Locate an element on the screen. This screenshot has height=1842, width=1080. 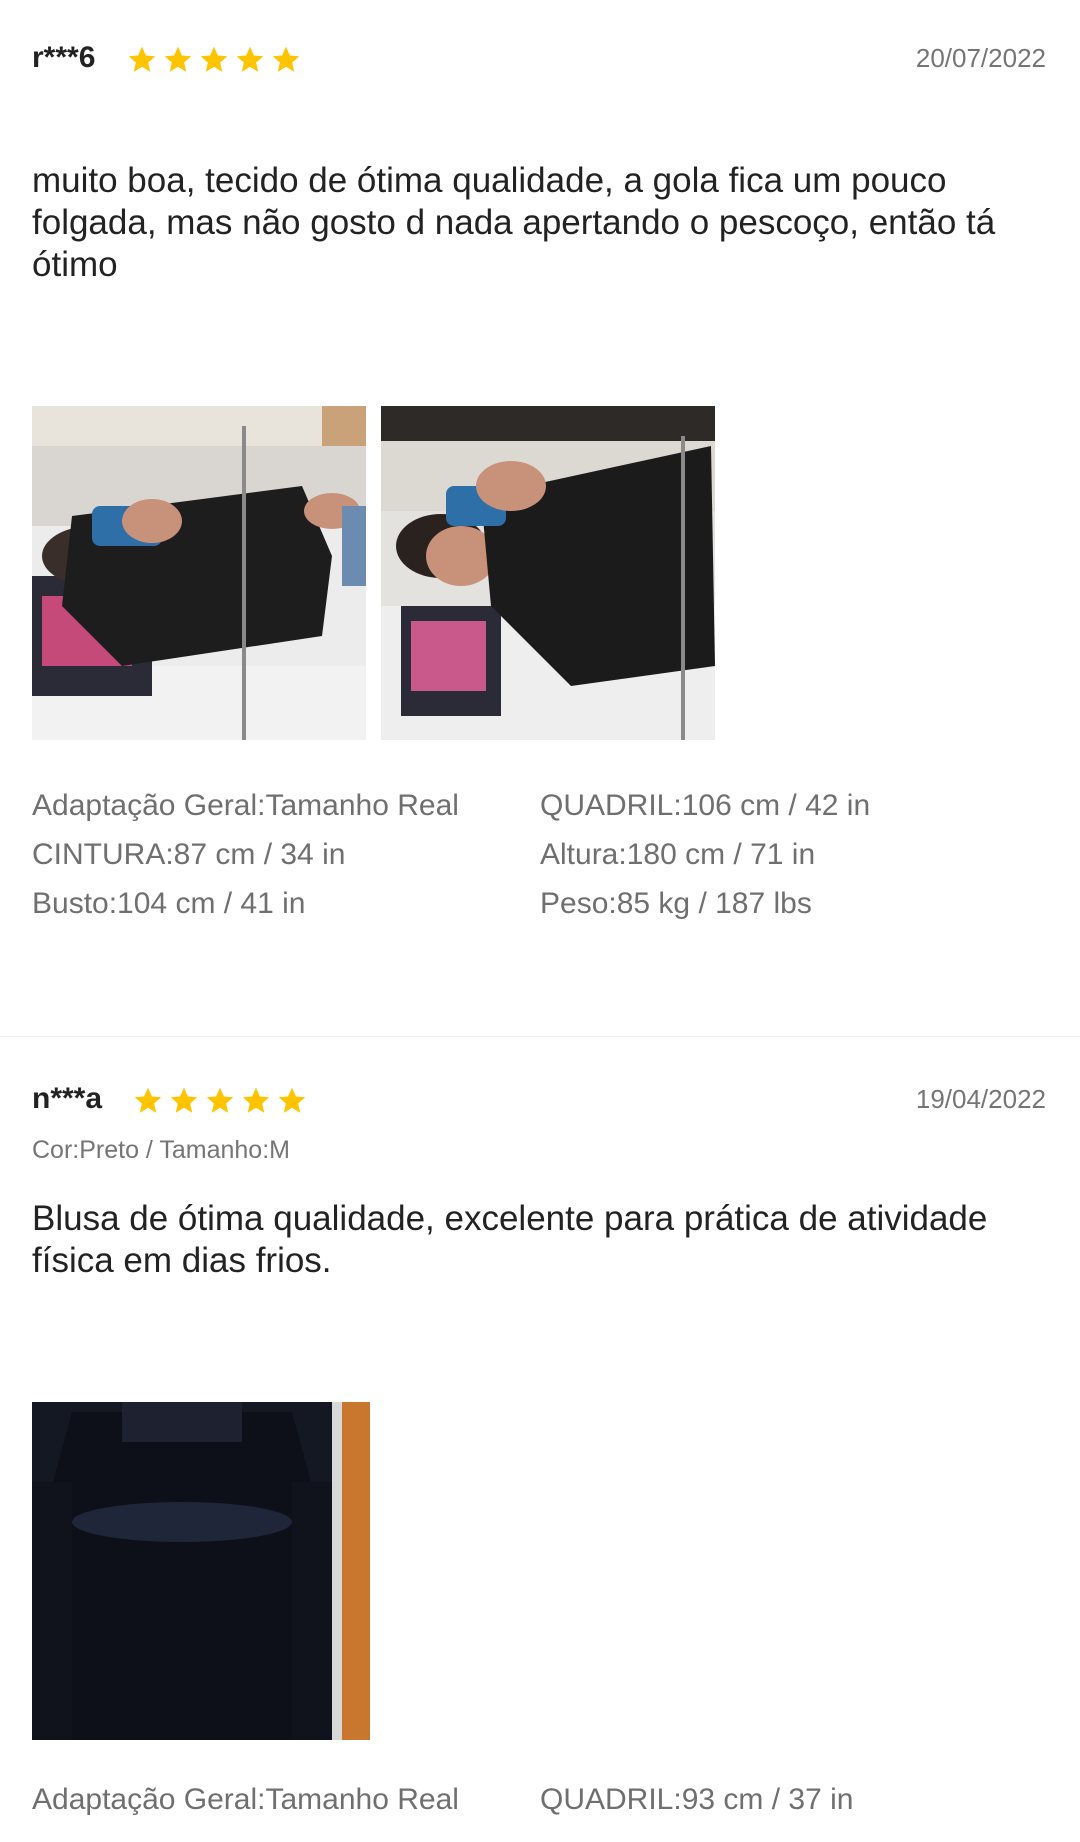
hip-attribute: QUADRIL:106 cm / 42 in is located at coordinates (705, 805).